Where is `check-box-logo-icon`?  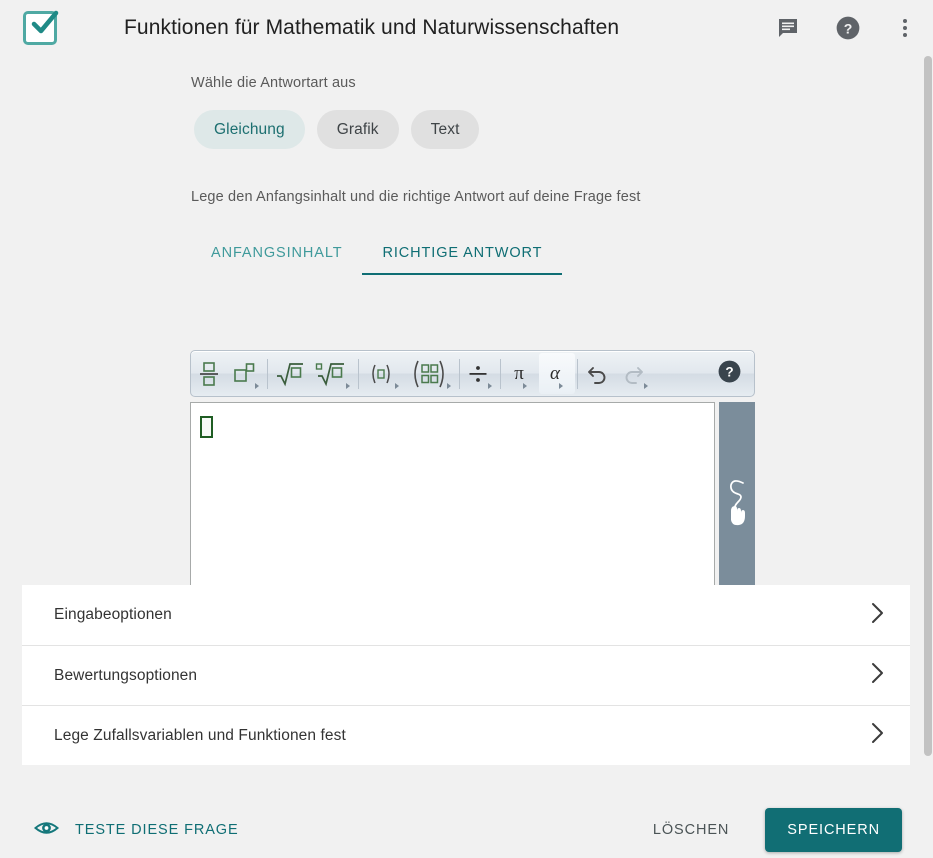
check-box-logo-icon is located at coordinates (41, 27).